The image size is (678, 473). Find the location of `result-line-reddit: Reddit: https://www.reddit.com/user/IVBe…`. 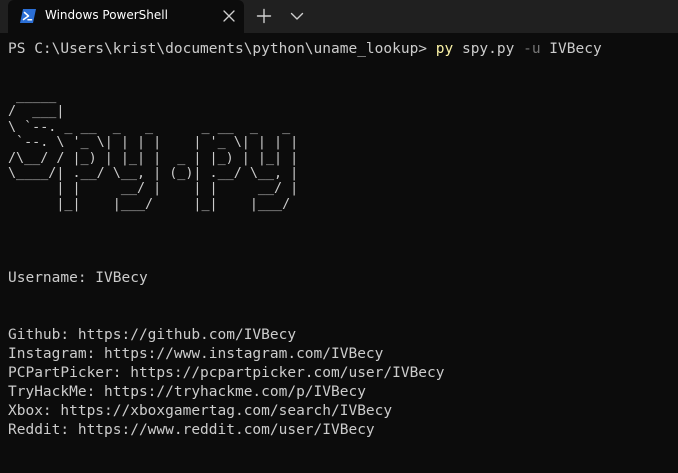

result-line-reddit: Reddit: https://www.reddit.com/user/IVBe… is located at coordinates (191, 430).